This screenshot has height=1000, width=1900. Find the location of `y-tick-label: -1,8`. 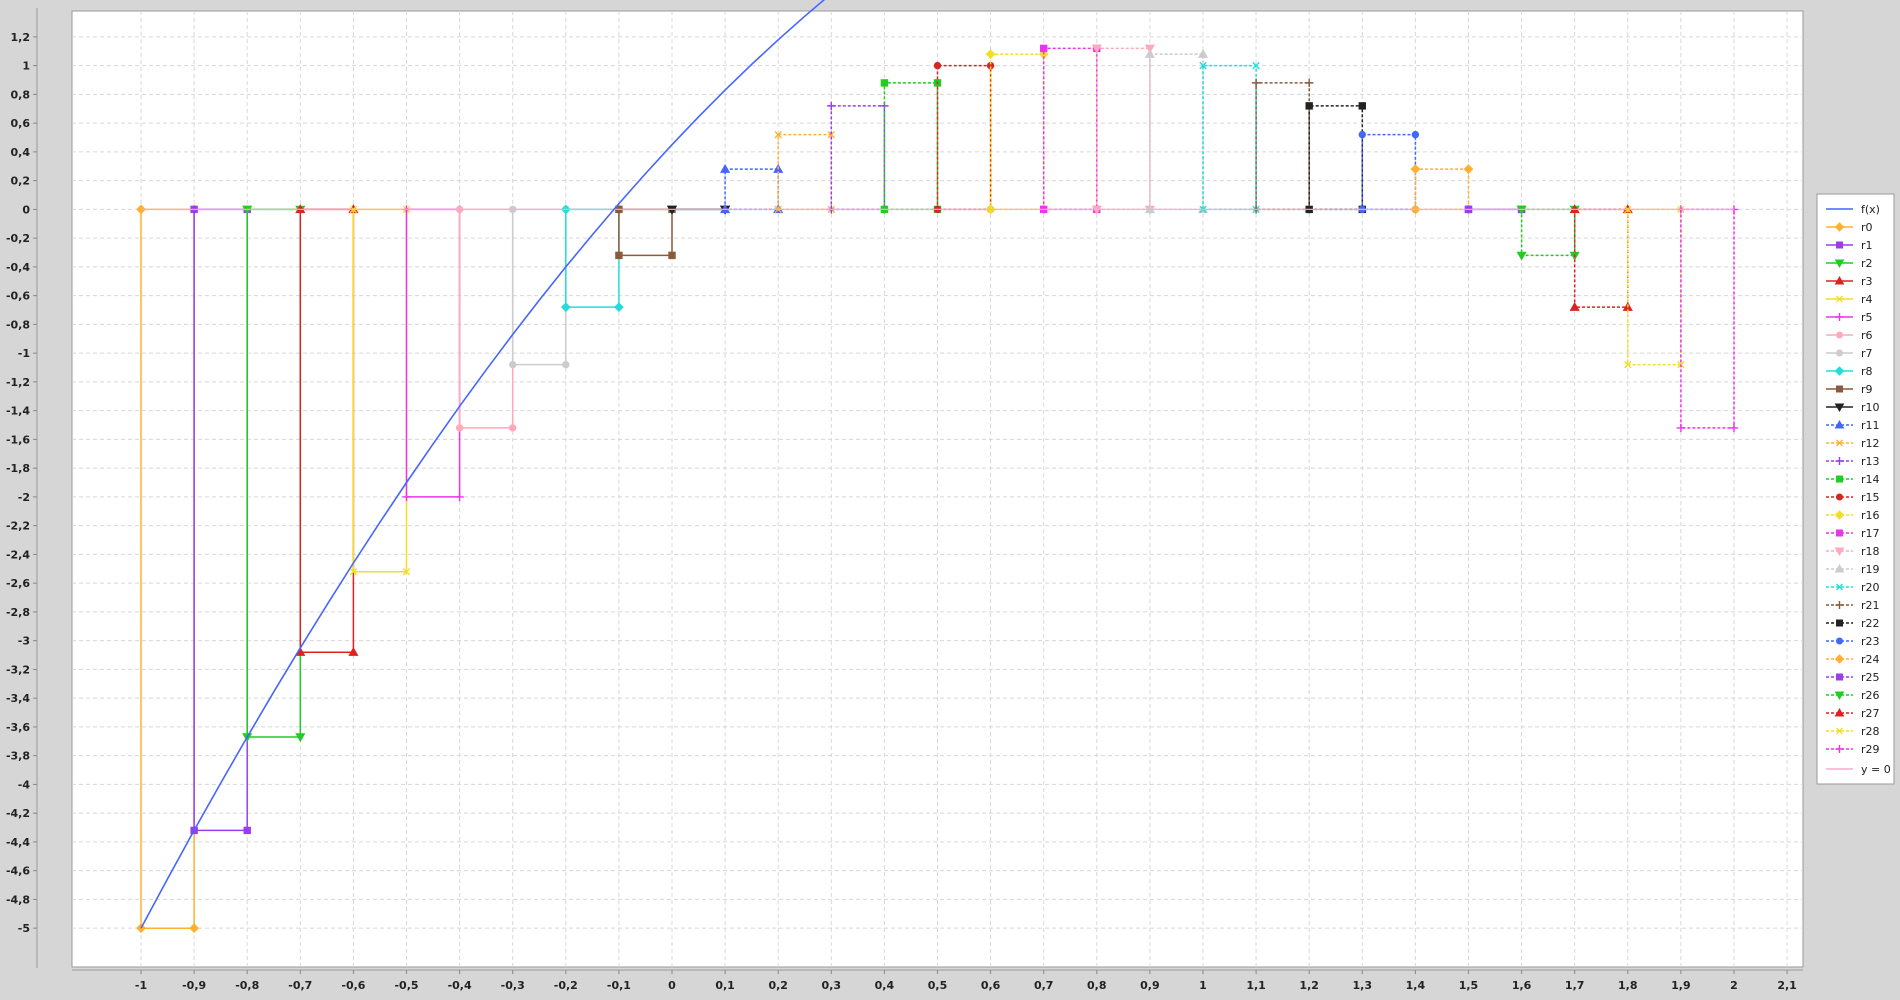

y-tick-label: -1,8 is located at coordinates (18, 468).